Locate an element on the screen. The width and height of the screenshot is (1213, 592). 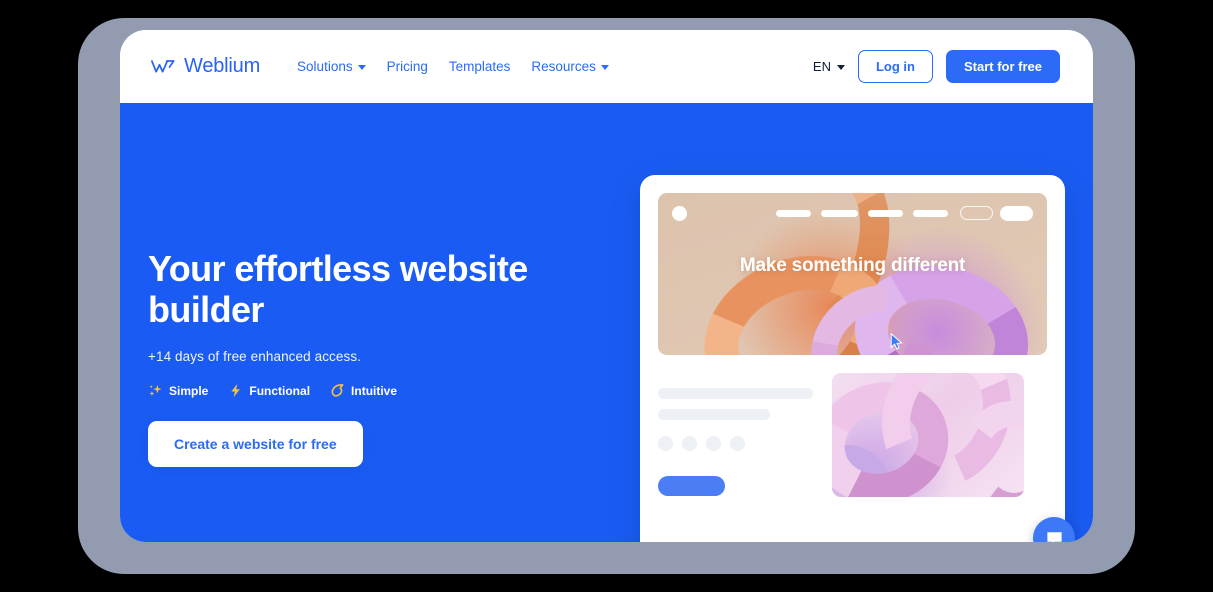
mockup-body is located at coordinates (852, 435).